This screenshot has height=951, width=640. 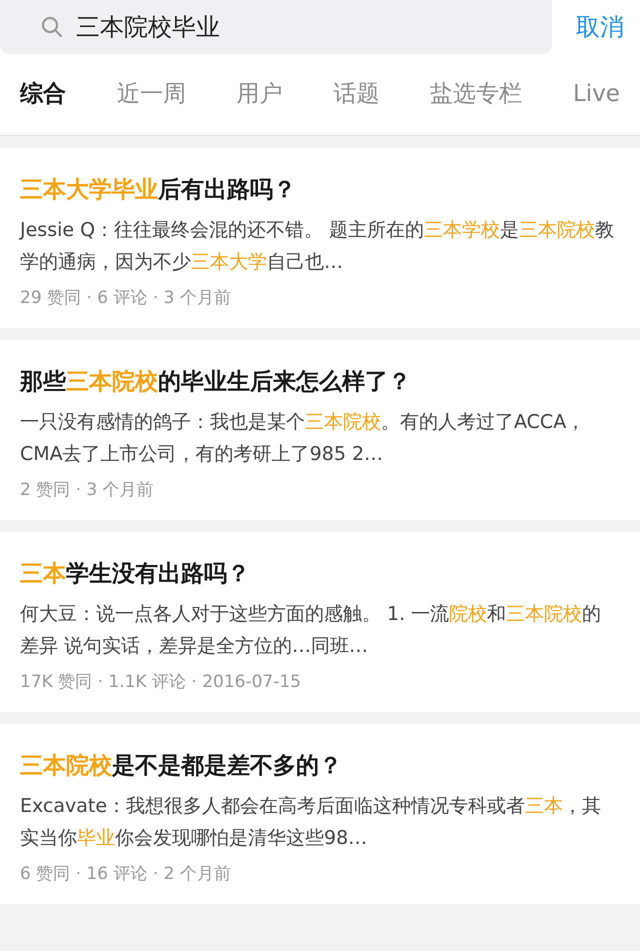 What do you see at coordinates (126, 298) in the screenshot?
I see `result-meta: 29 赞同 · 6 评论 · 3 个月前` at bounding box center [126, 298].